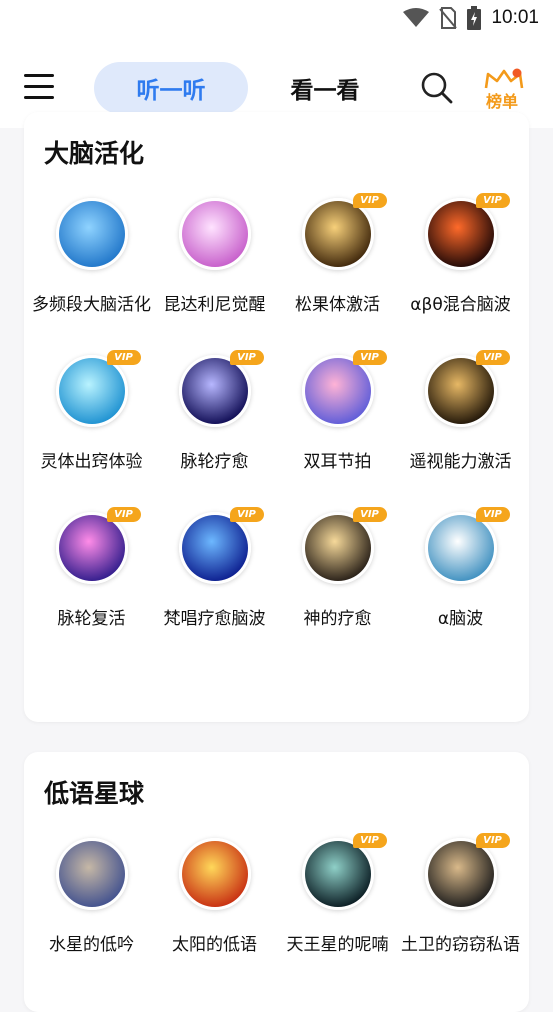 This screenshot has height=1012, width=553. Describe the element at coordinates (214, 945) in the screenshot. I see `audio-item-label: 太阳的低语` at that location.